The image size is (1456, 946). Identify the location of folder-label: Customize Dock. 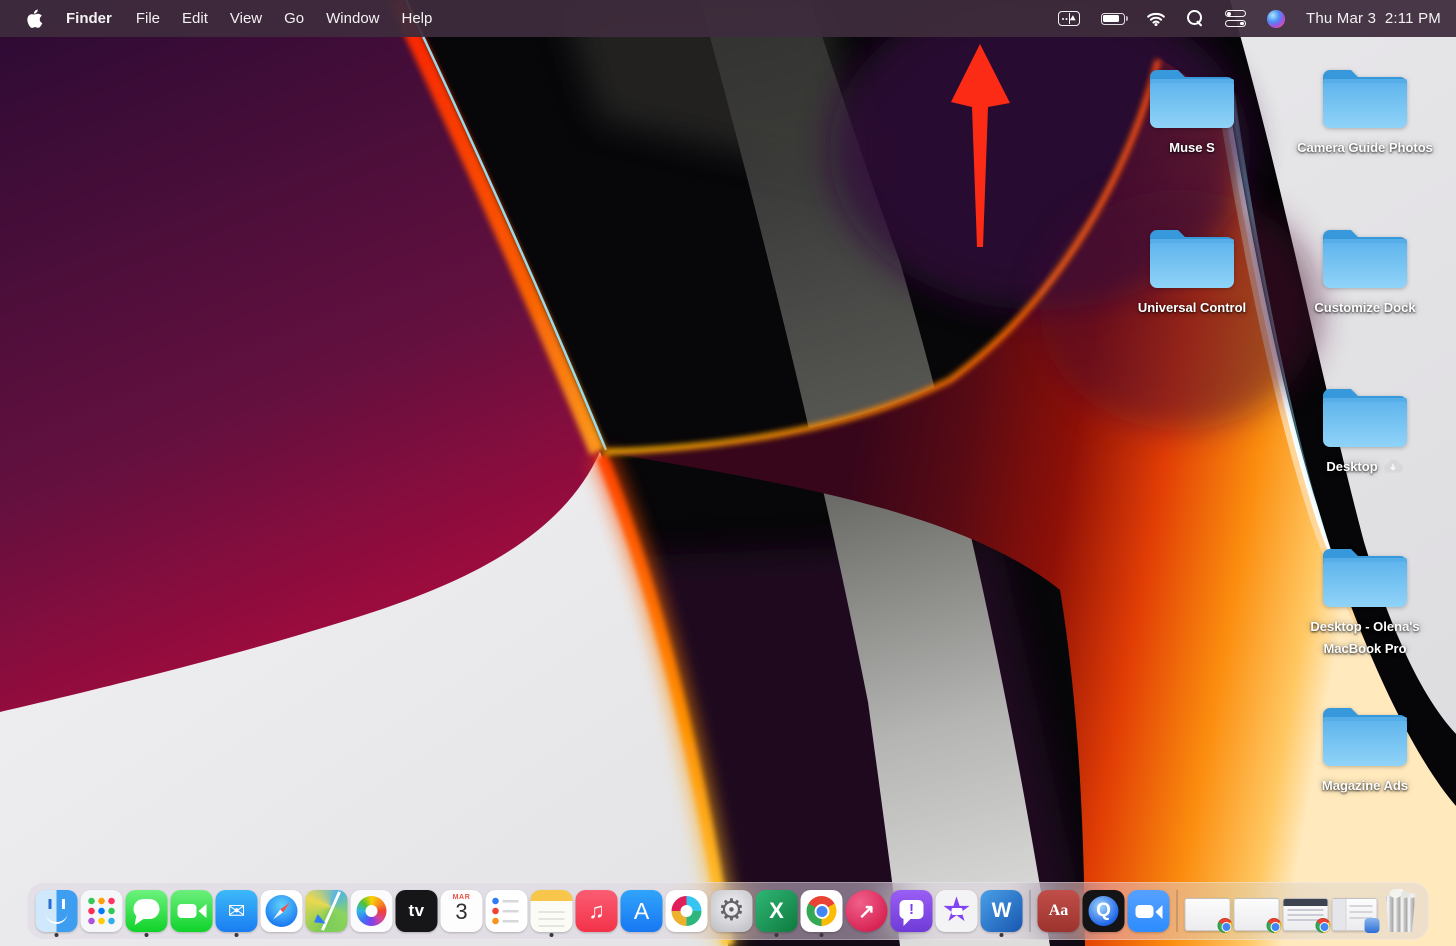
(1365, 307).